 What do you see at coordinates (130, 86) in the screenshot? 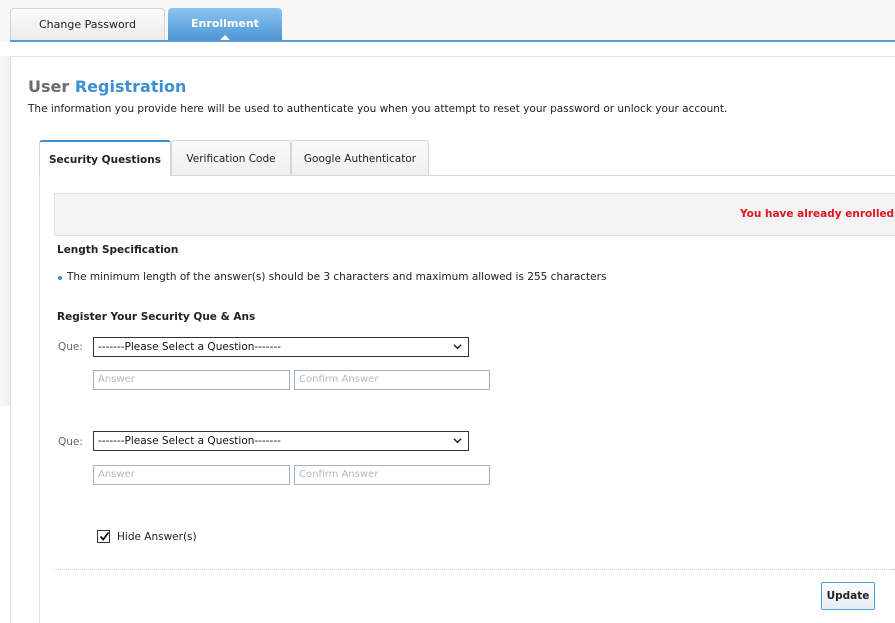
I see `page-title-part2: Registration` at bounding box center [130, 86].